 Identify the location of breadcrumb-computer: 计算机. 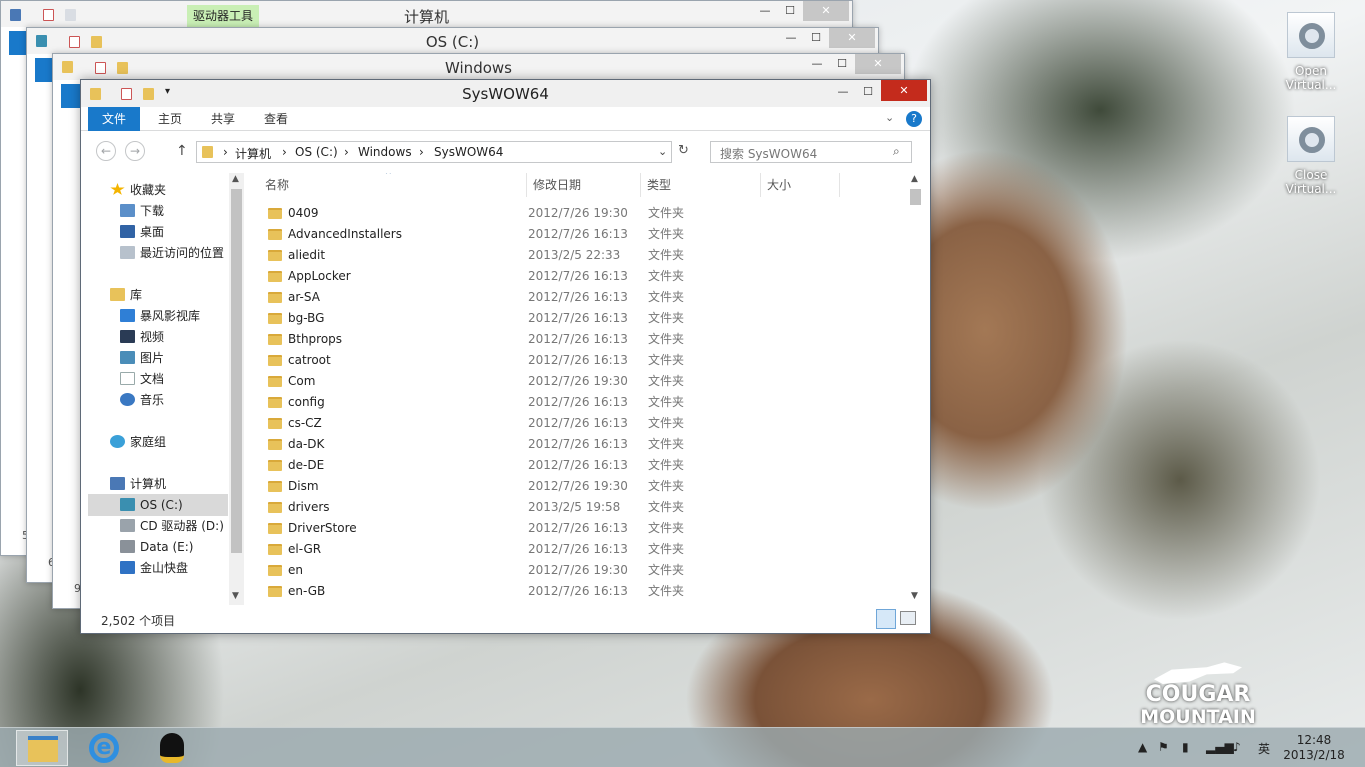
(253, 153).